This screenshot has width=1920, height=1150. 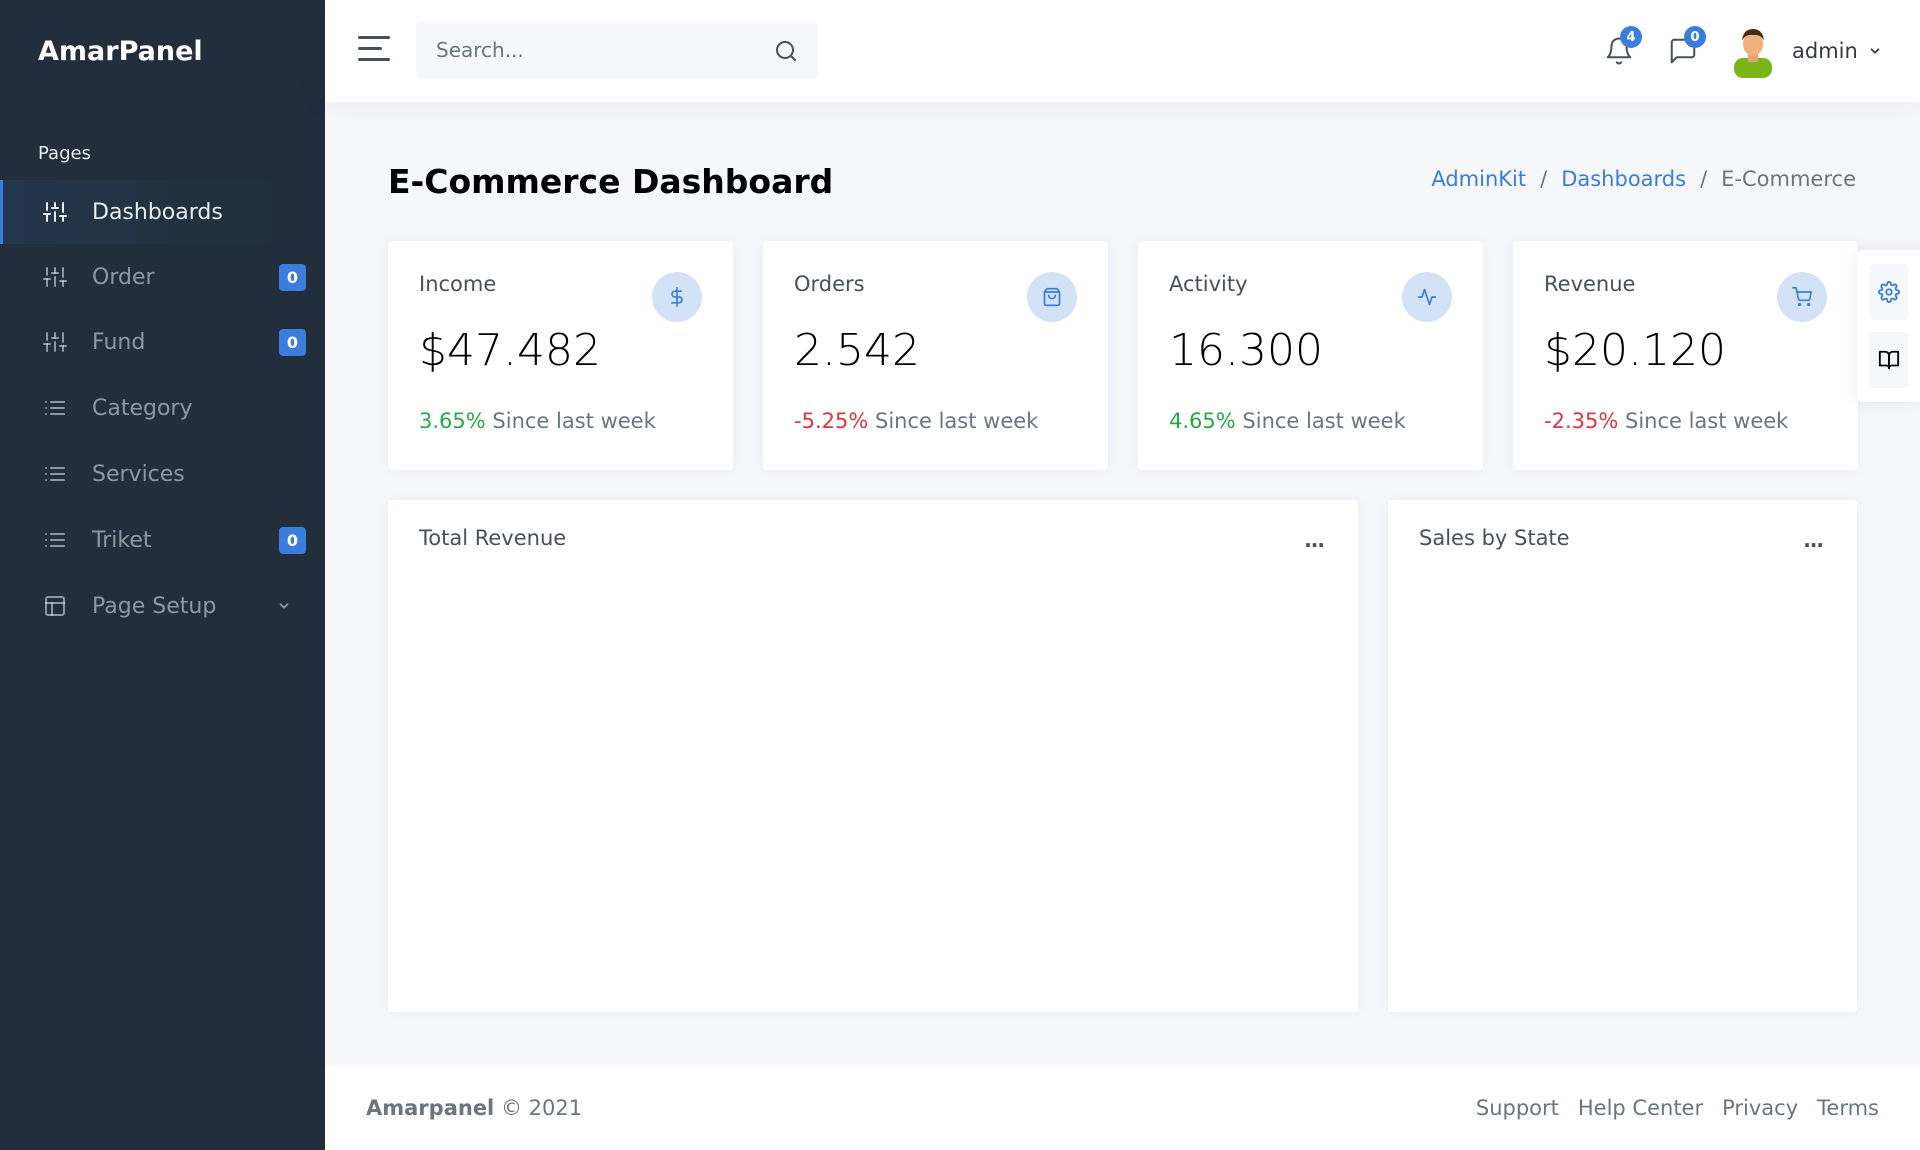 I want to click on footer-copyright-year: © 2021, so click(x=541, y=1108).